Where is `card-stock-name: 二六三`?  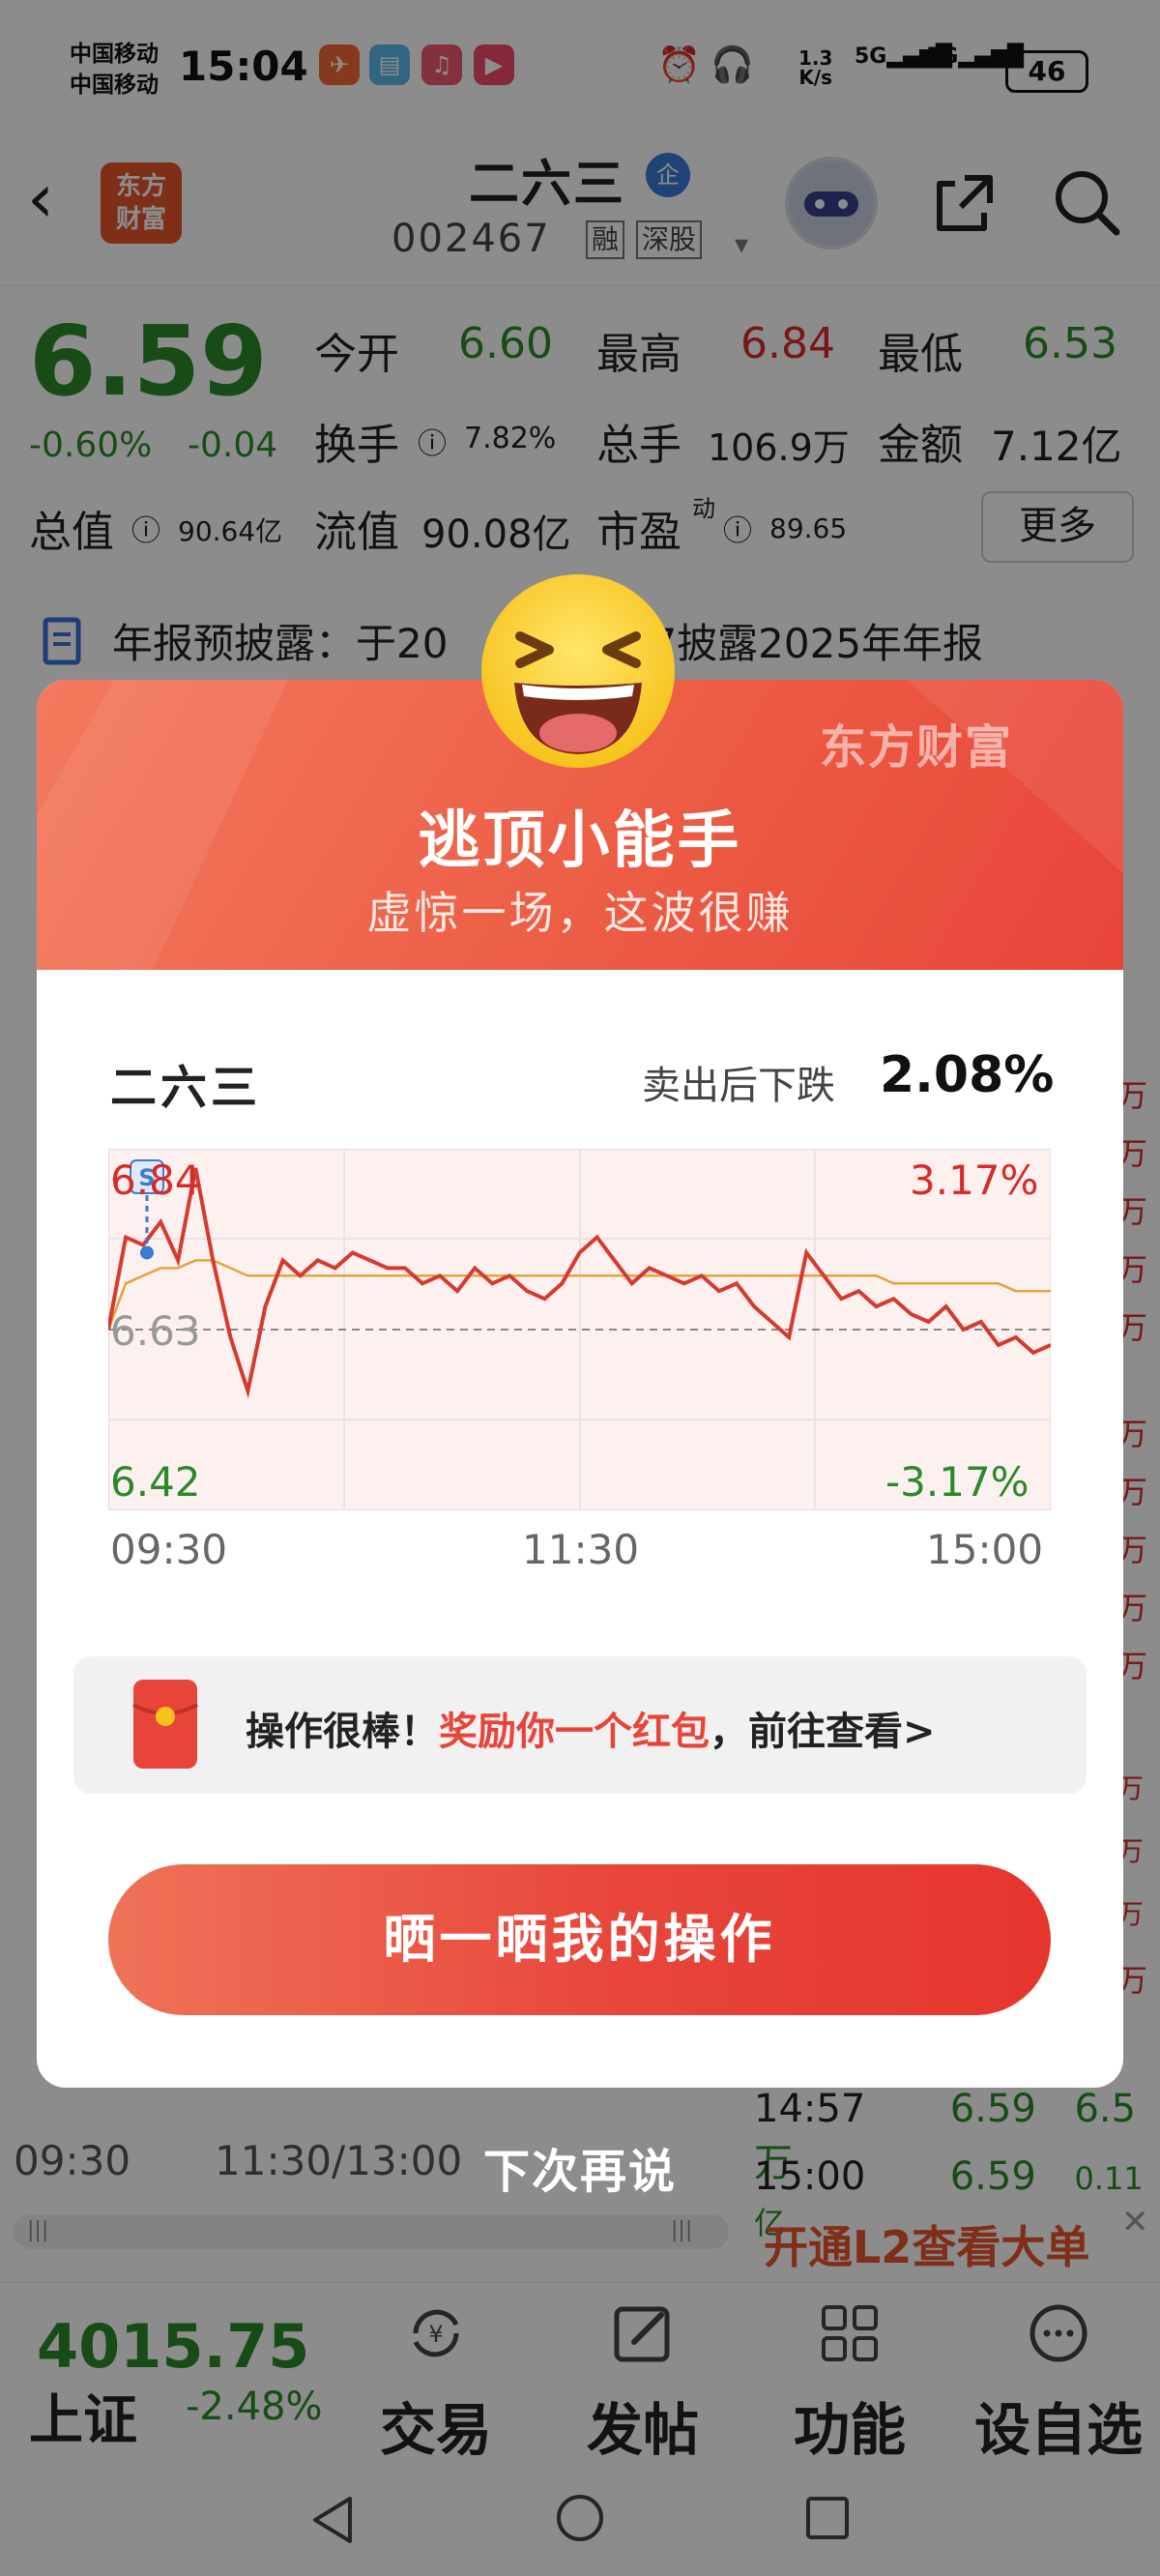 card-stock-name: 二六三 is located at coordinates (186, 1088).